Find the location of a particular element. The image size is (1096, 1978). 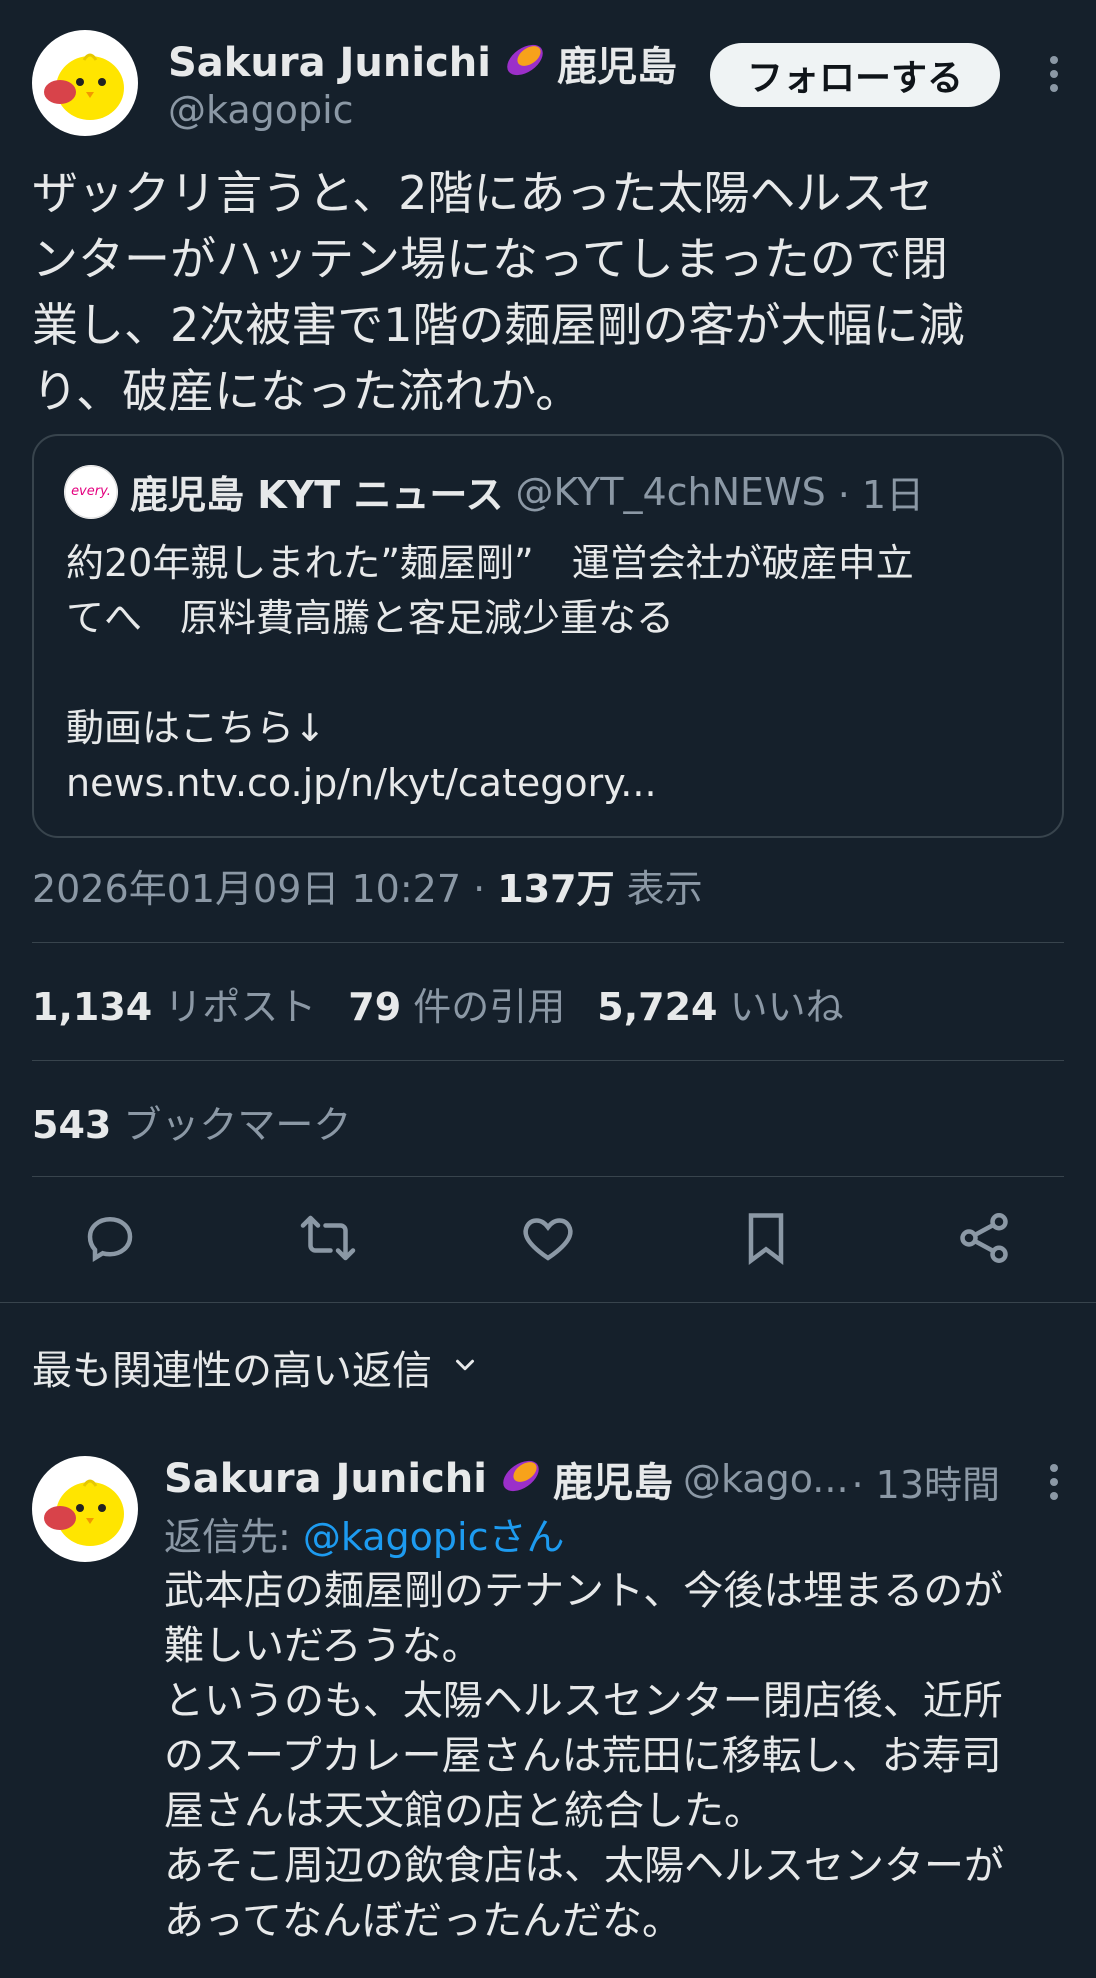

tweet-line: ザックリ言うと、2階にあった太陽ヘルスセ is located at coordinates (483, 193).